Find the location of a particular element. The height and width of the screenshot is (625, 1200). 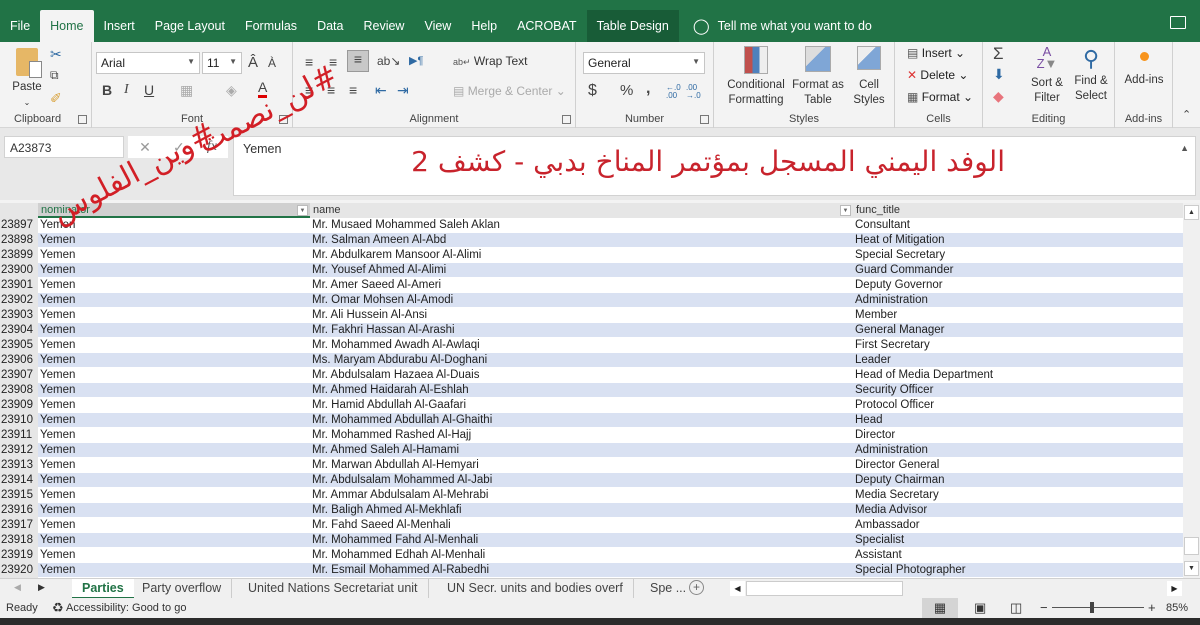

top-align-icon: ≡ is located at coordinates (309, 62).